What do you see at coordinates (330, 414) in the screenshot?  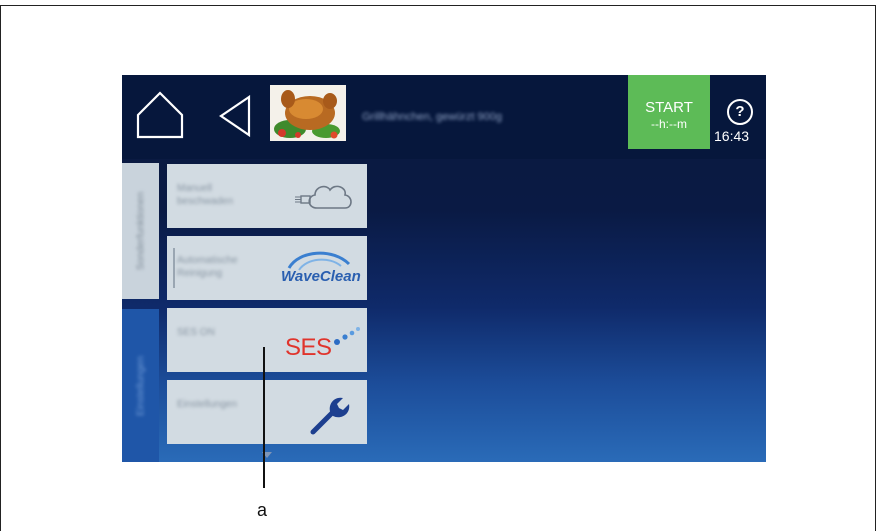 I see `wrench-icon` at bounding box center [330, 414].